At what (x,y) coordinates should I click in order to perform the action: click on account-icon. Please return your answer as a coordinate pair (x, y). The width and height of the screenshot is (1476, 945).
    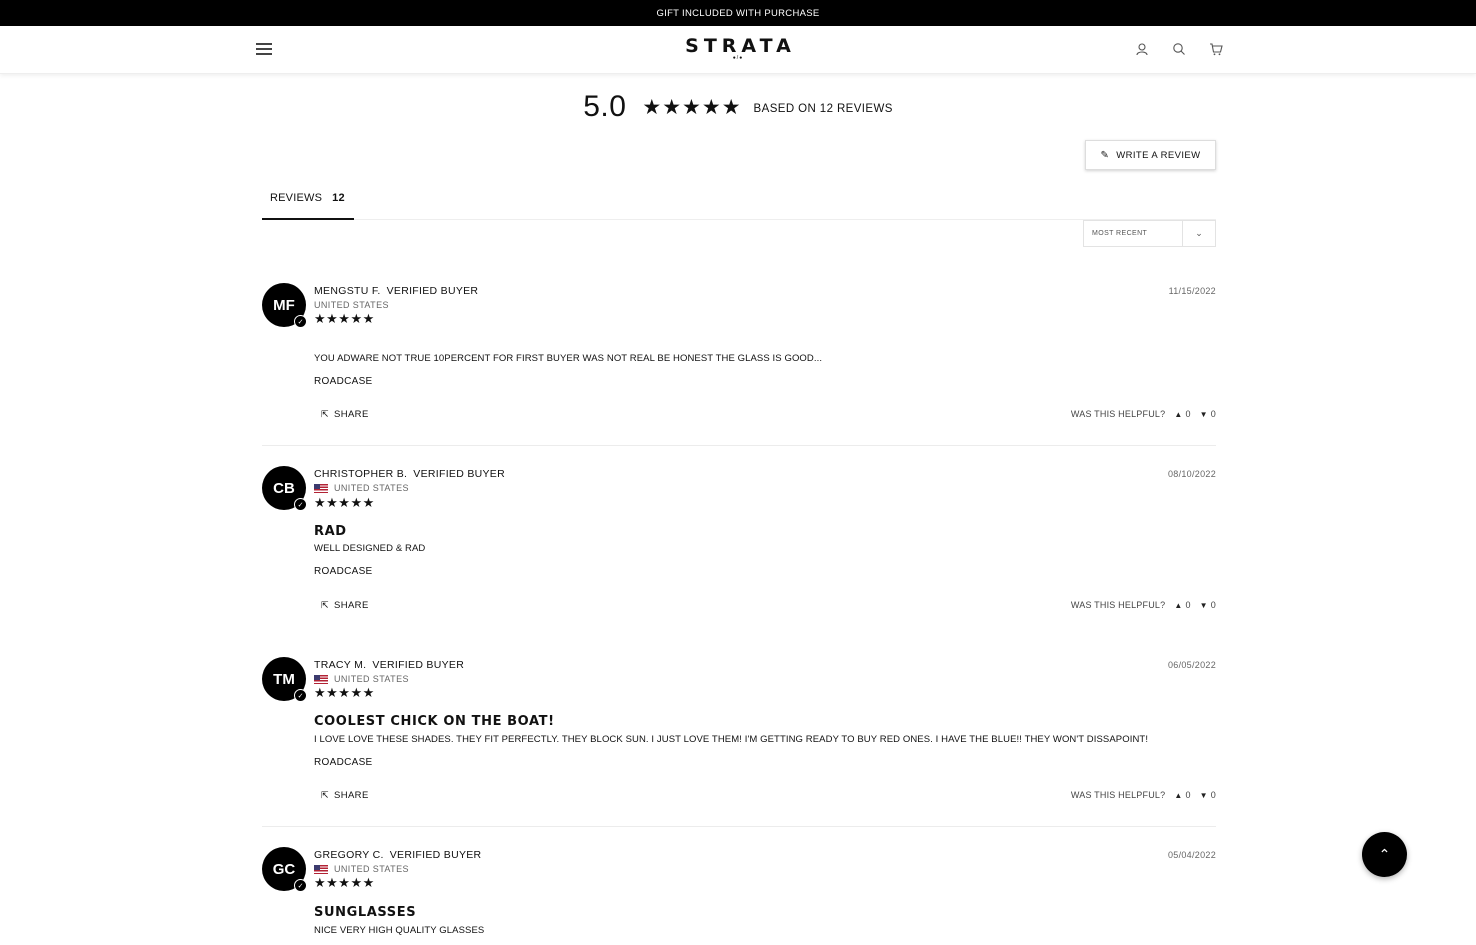
    Looking at the image, I should click on (1142, 49).